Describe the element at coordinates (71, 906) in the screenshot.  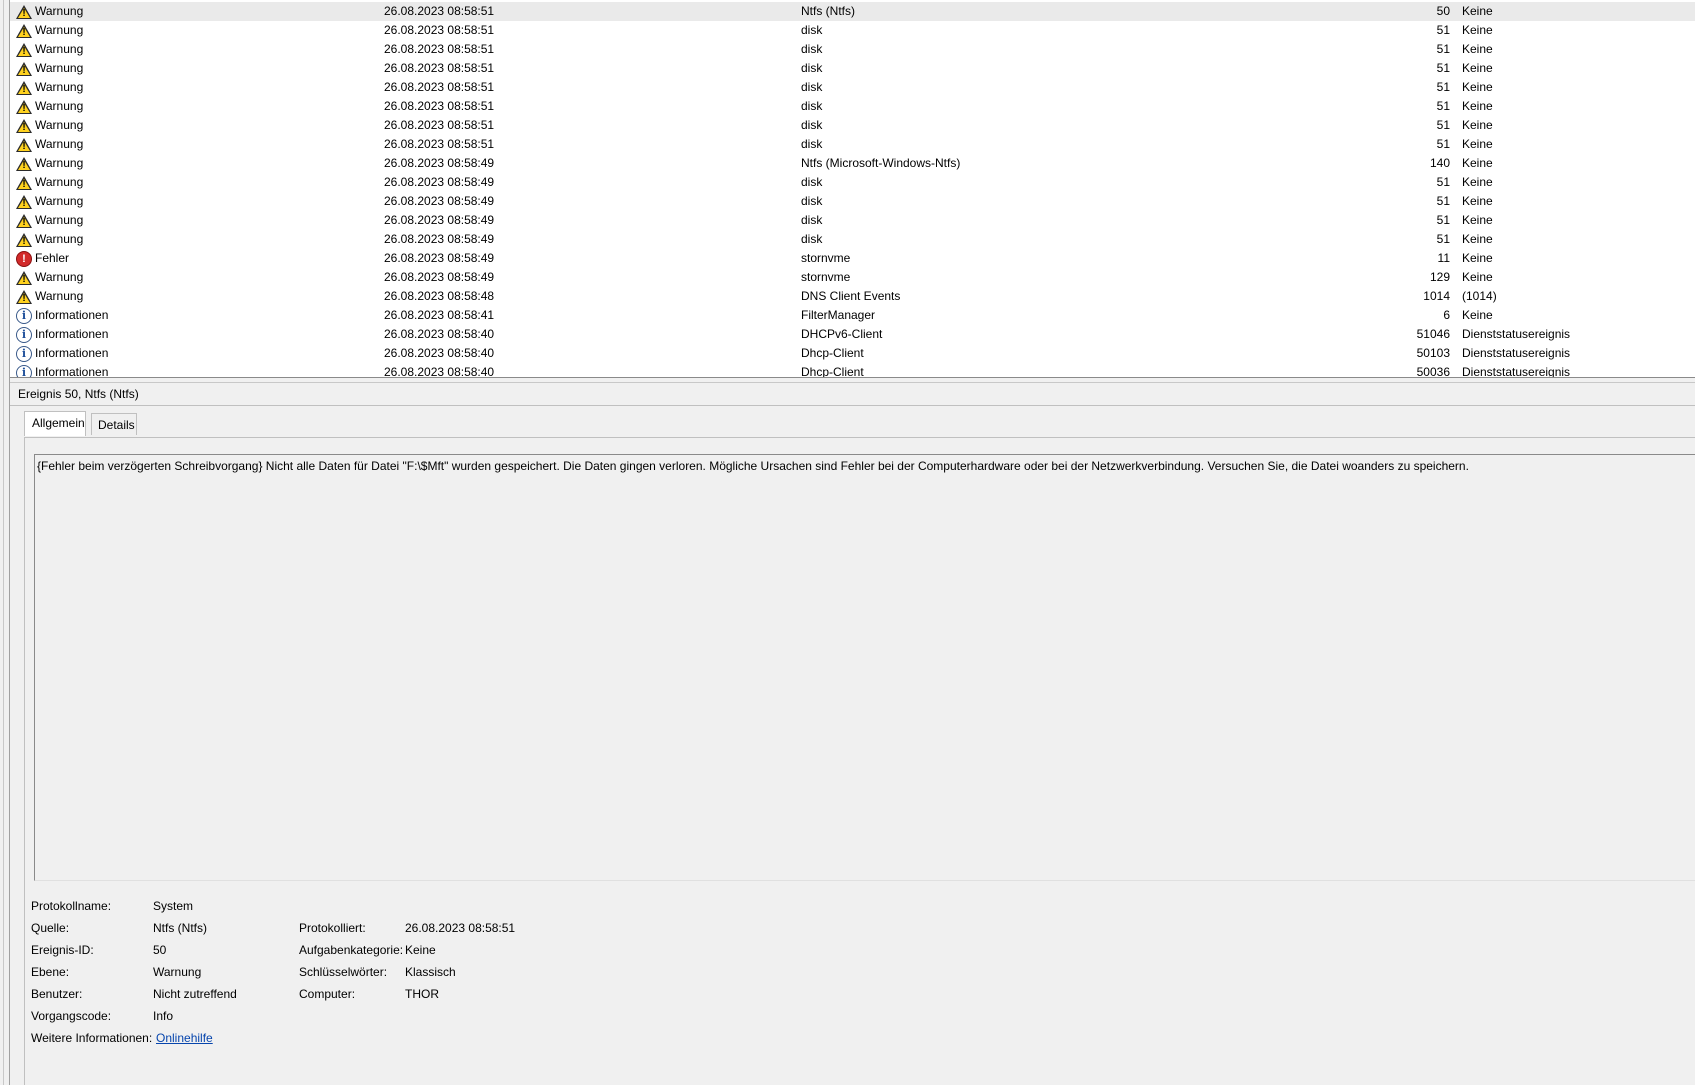
I see `log-name-label: Protokollname:` at that location.